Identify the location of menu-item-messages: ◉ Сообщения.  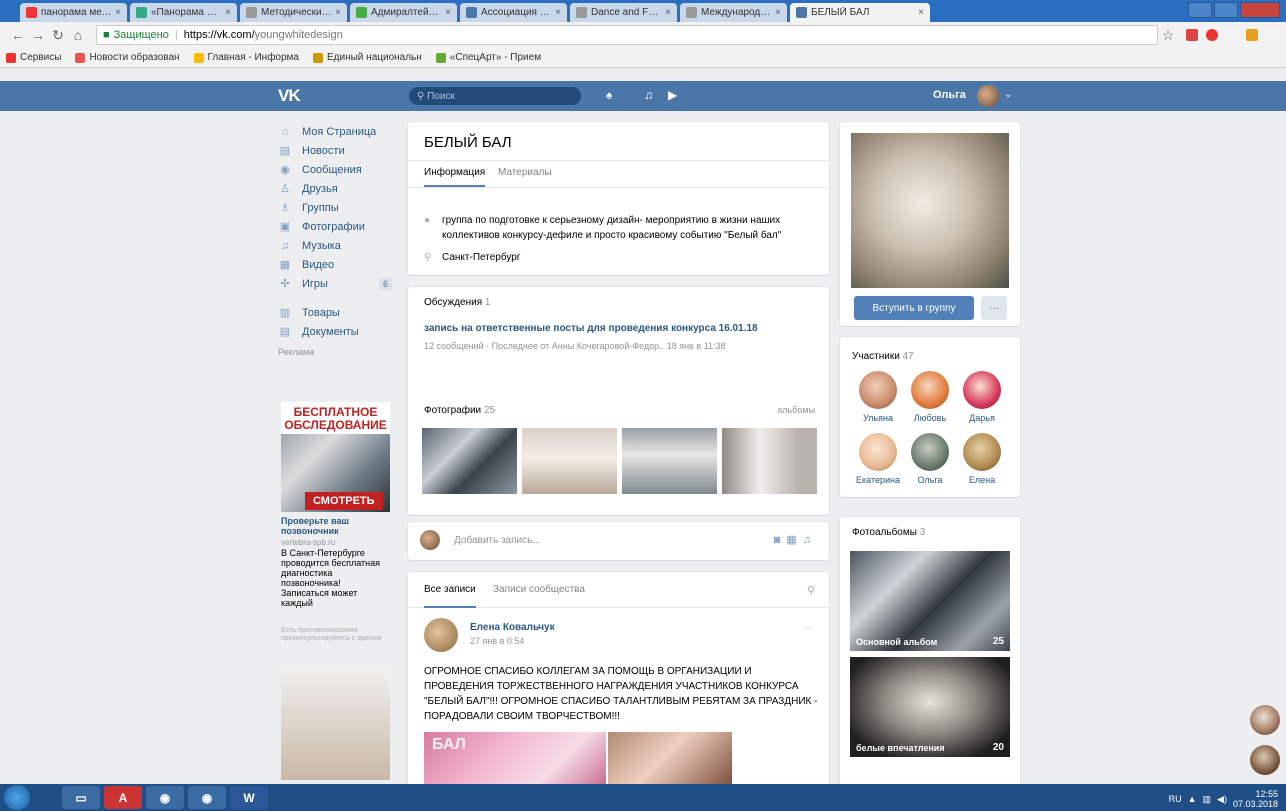
(338, 169).